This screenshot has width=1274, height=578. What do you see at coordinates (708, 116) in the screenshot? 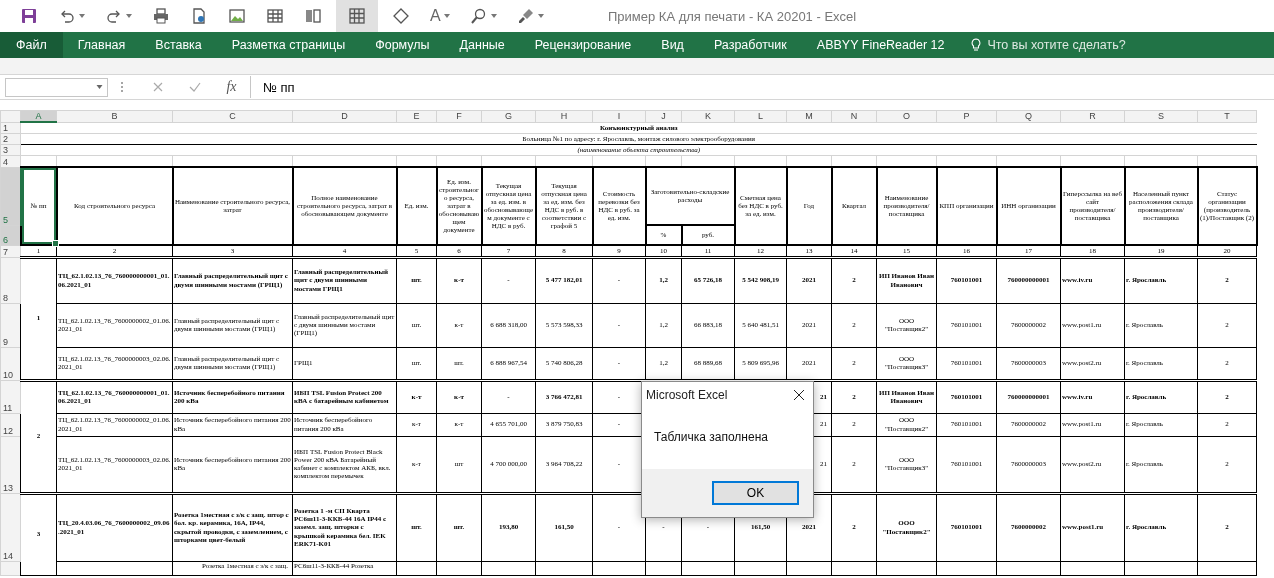
I see `column-header: K` at bounding box center [708, 116].